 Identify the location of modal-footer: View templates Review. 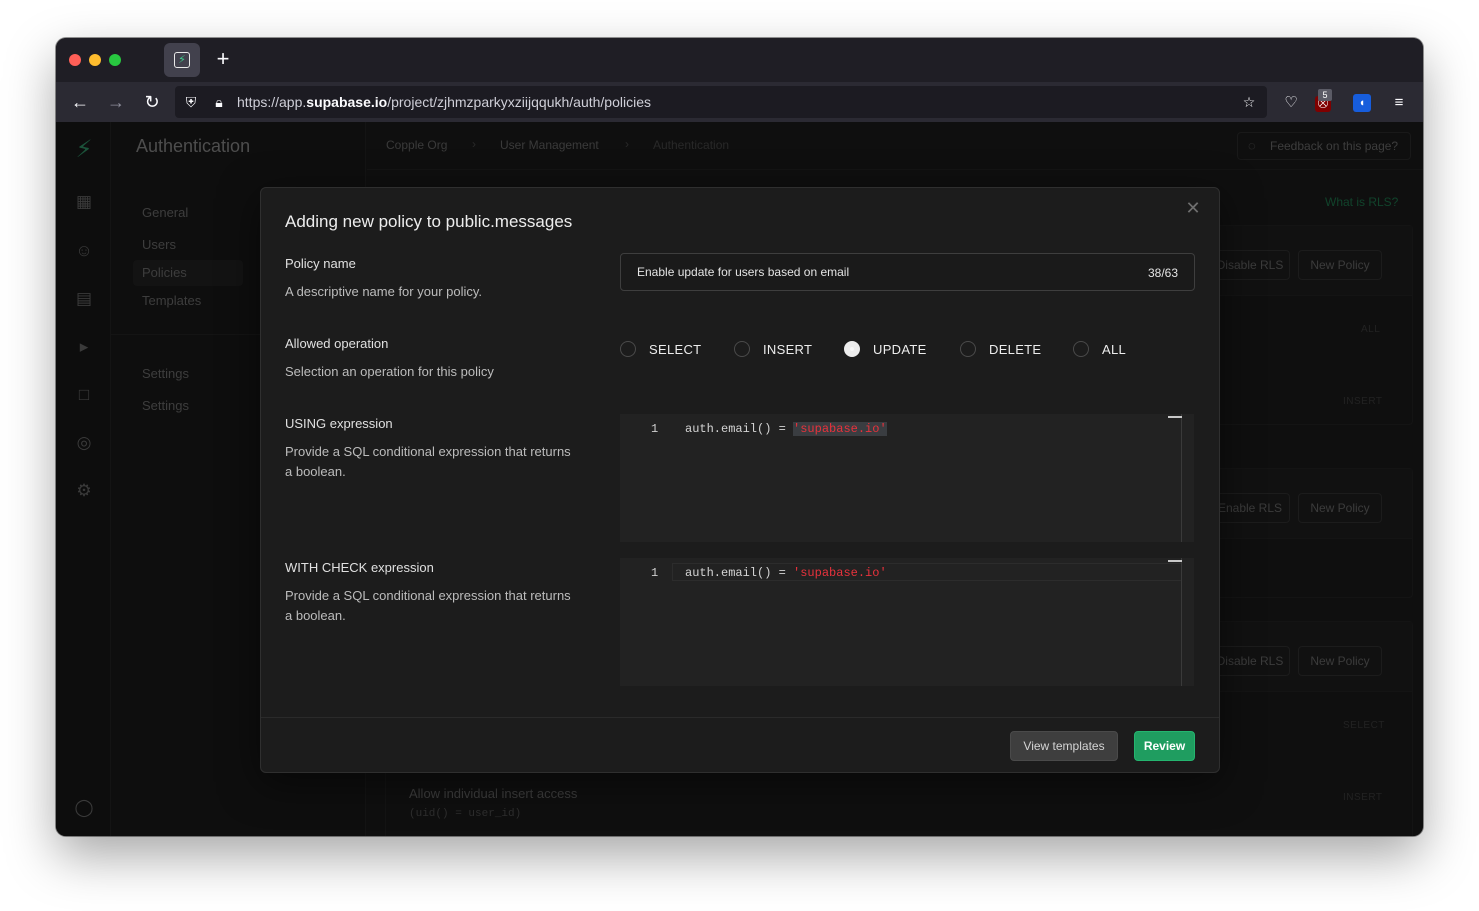
(740, 745).